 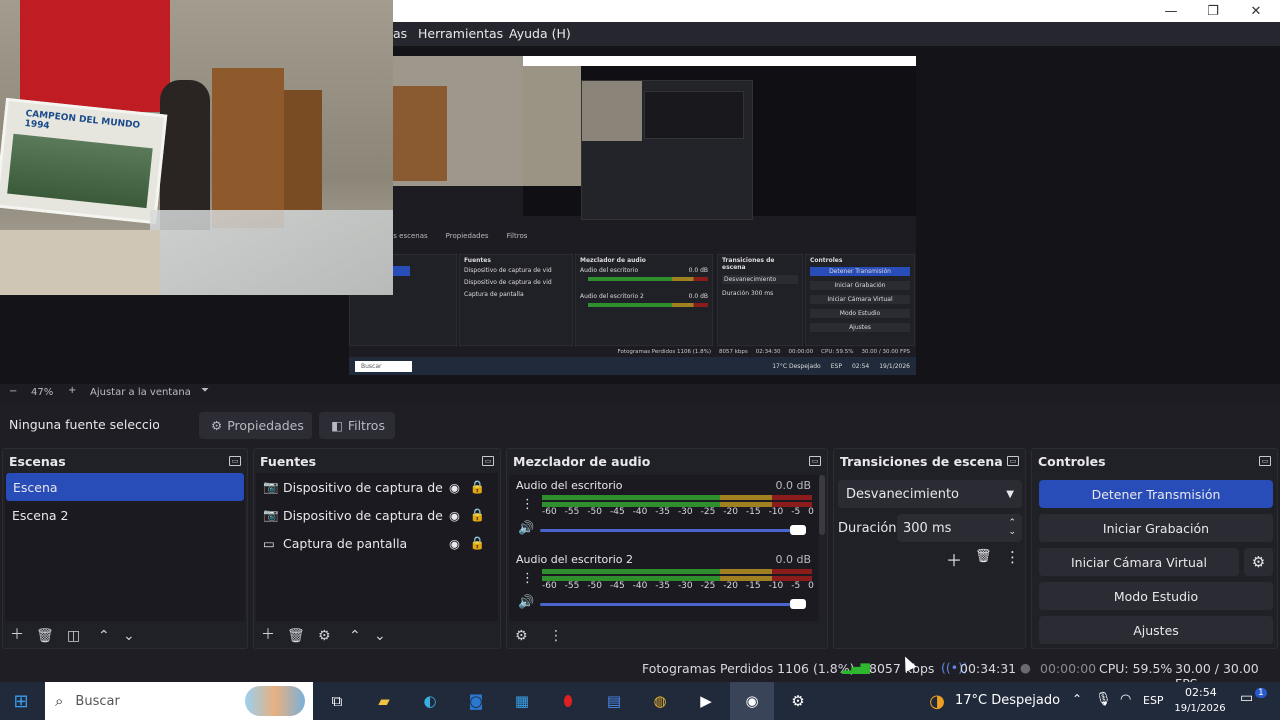 What do you see at coordinates (1153, 700) in the screenshot?
I see `language-indicator: ESP` at bounding box center [1153, 700].